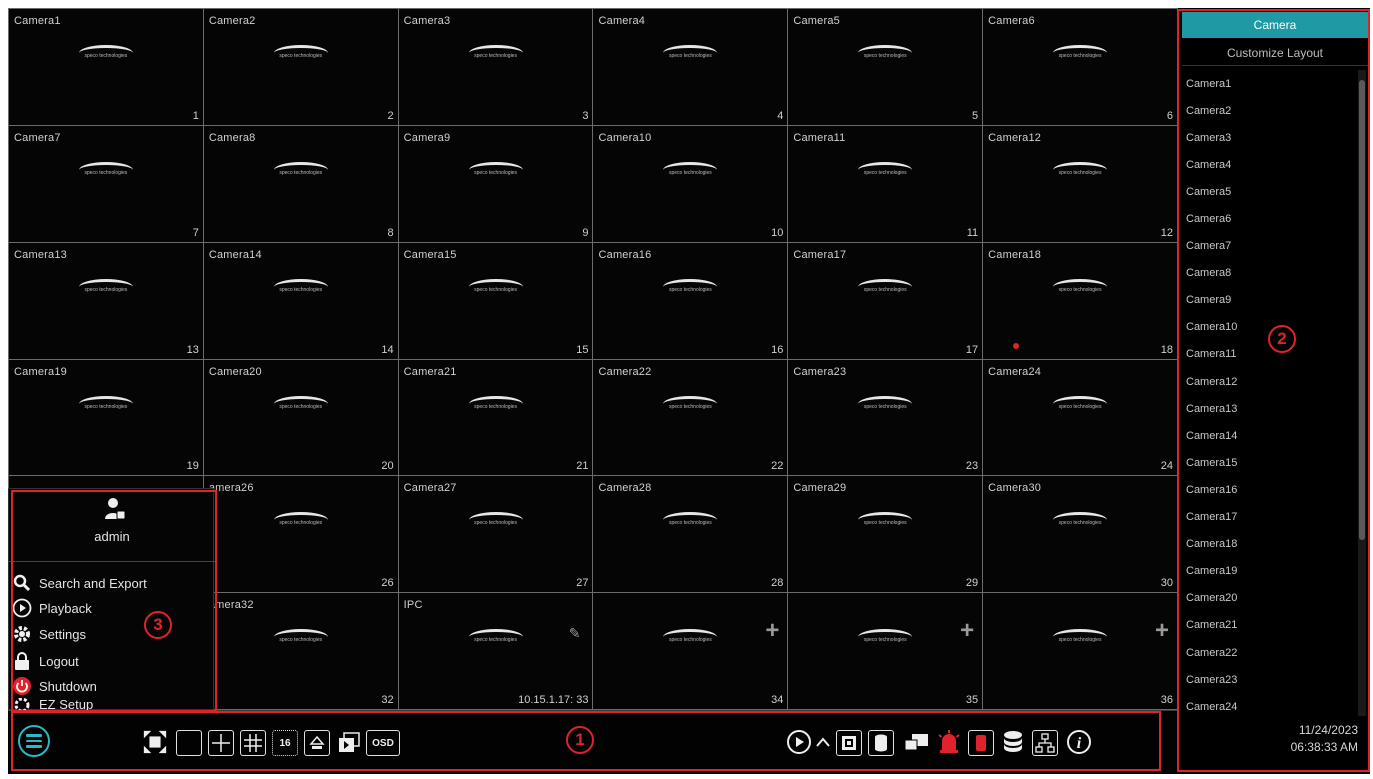  Describe the element at coordinates (1270, 191) in the screenshot. I see `camera-list-item: Camera5` at that location.